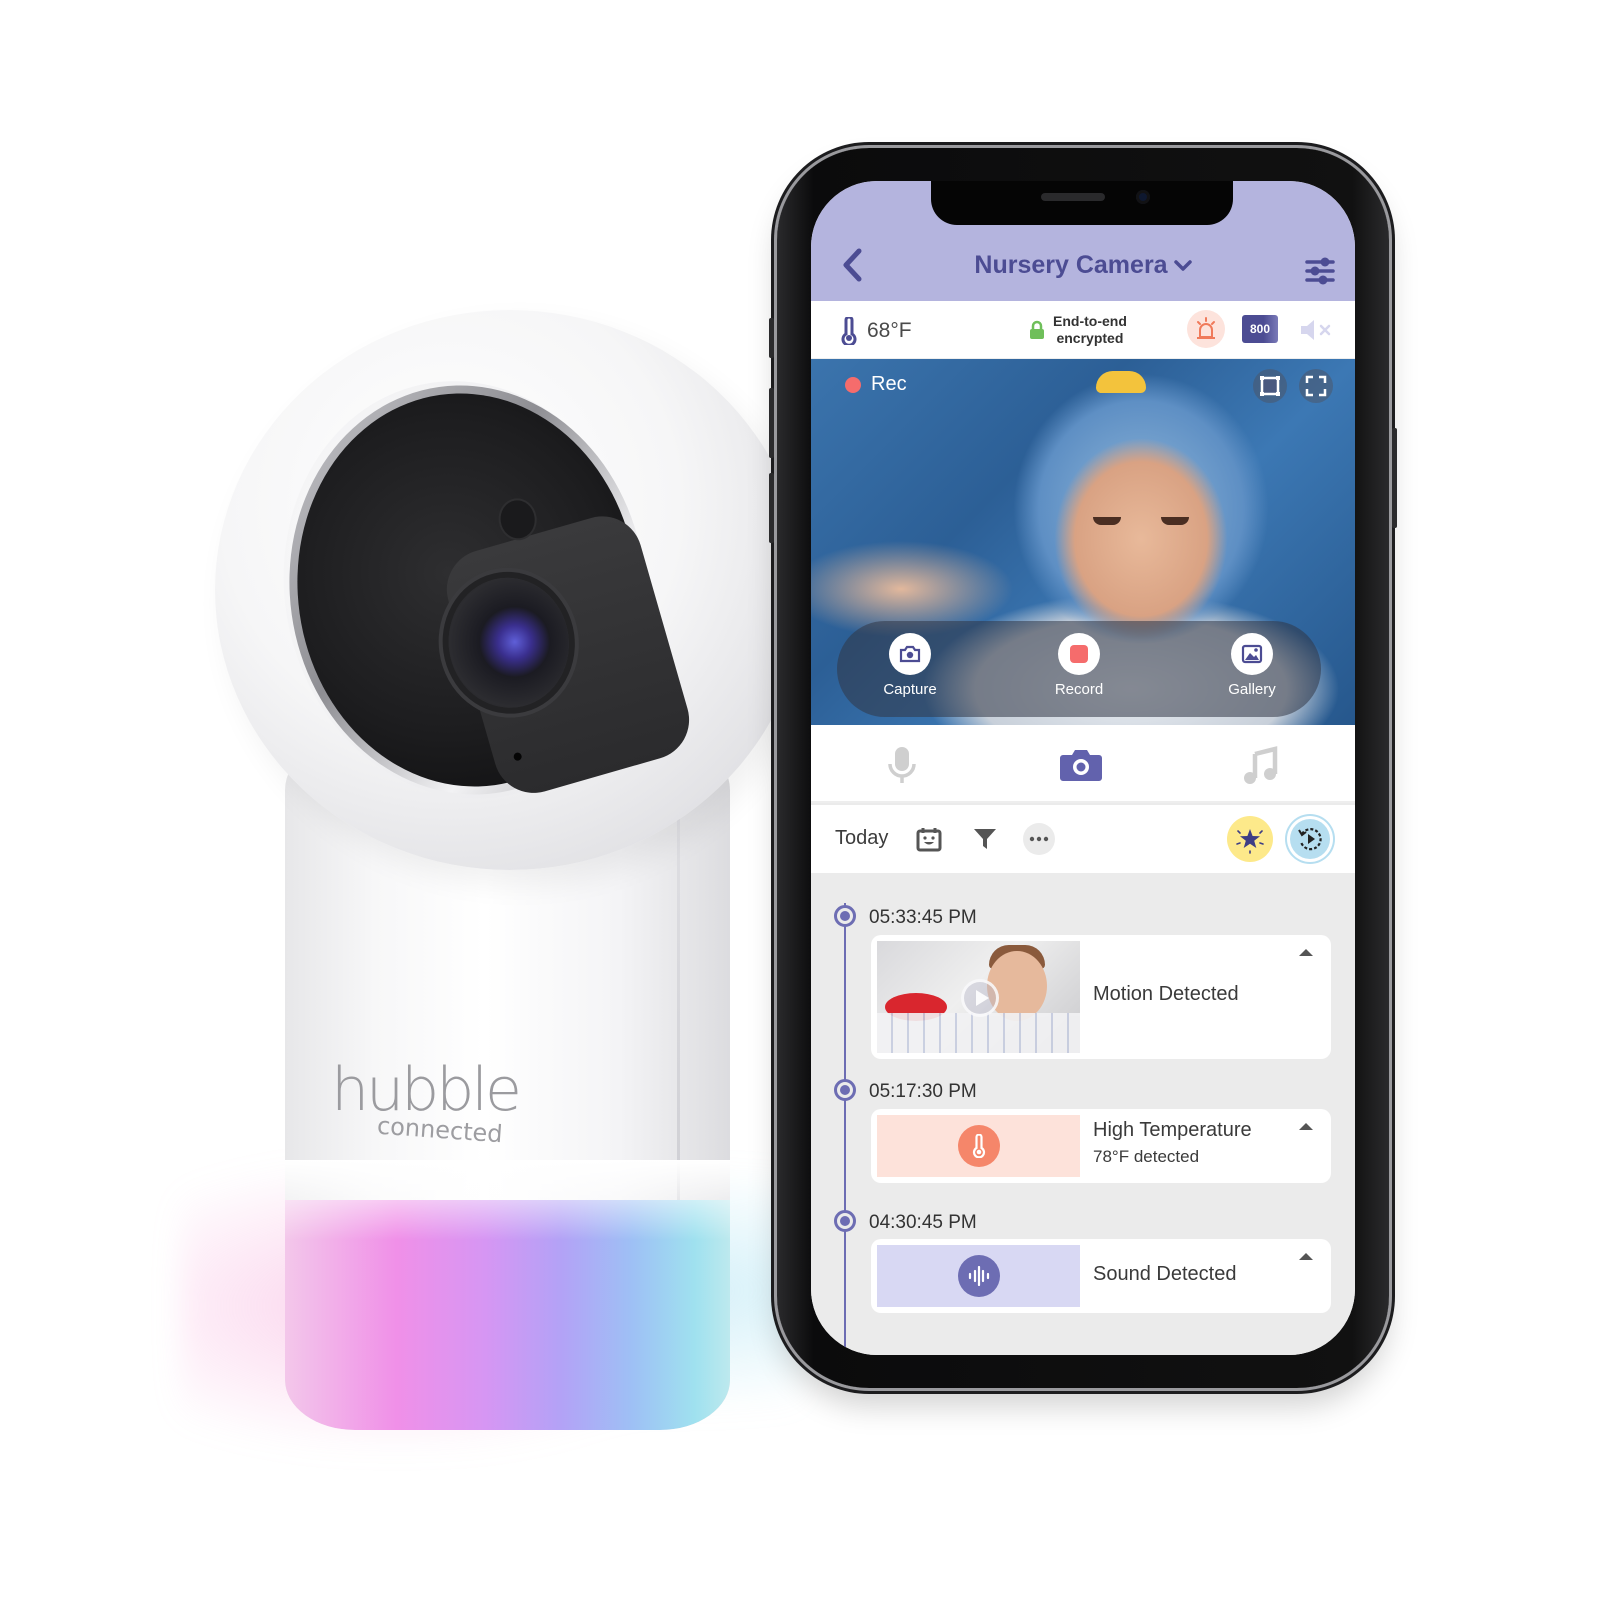  I want to click on settings-button, so click(1320, 271).